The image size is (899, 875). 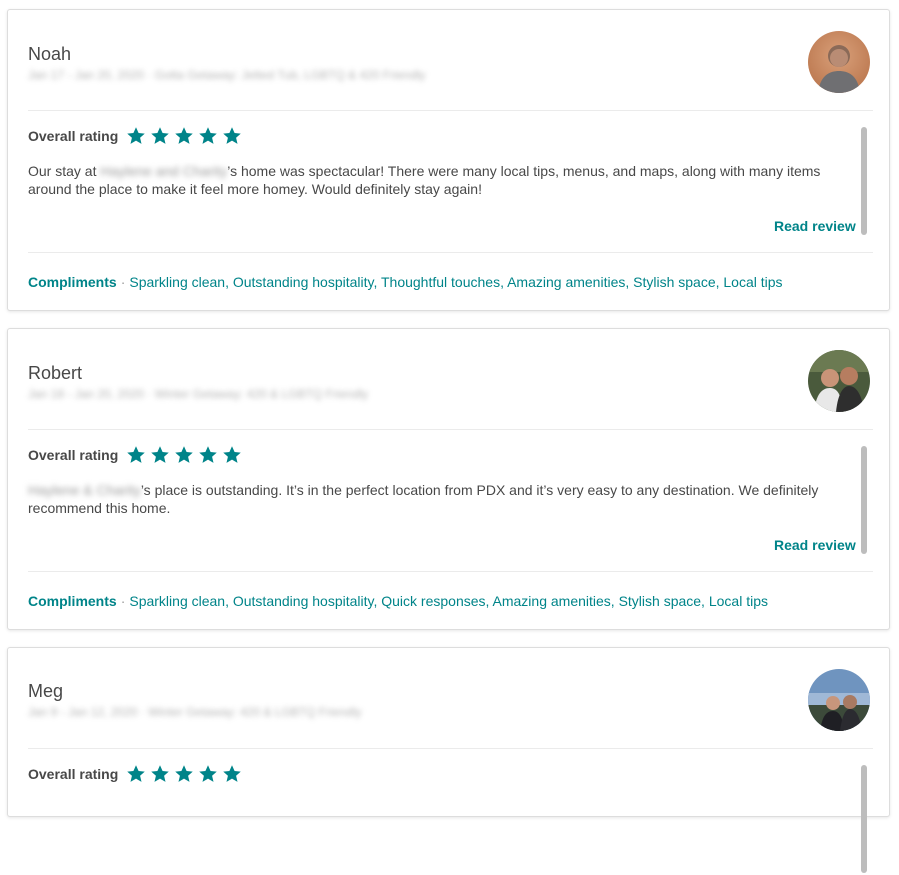 I want to click on reviewer-name: Robert, so click(x=55, y=373).